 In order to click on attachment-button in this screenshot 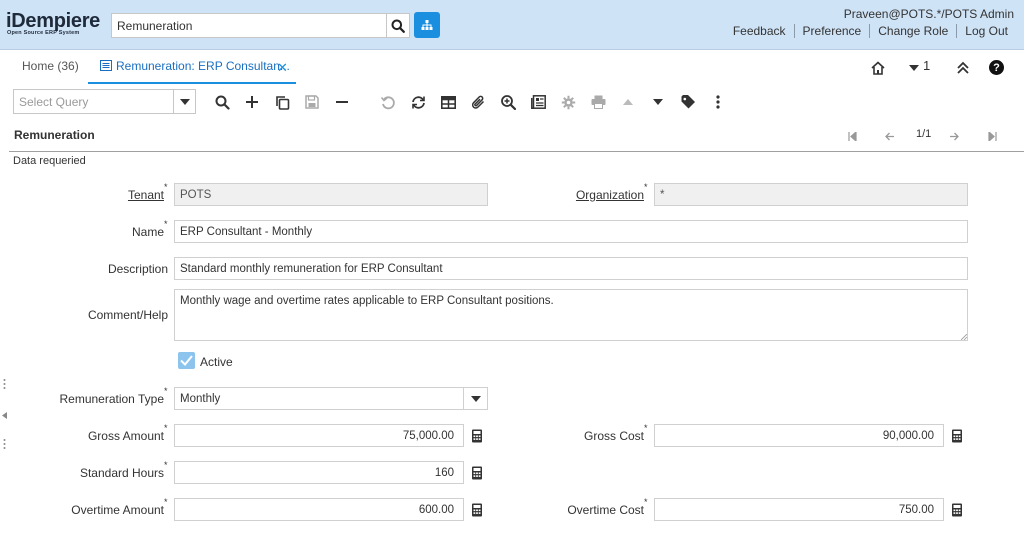, I will do `click(478, 102)`.